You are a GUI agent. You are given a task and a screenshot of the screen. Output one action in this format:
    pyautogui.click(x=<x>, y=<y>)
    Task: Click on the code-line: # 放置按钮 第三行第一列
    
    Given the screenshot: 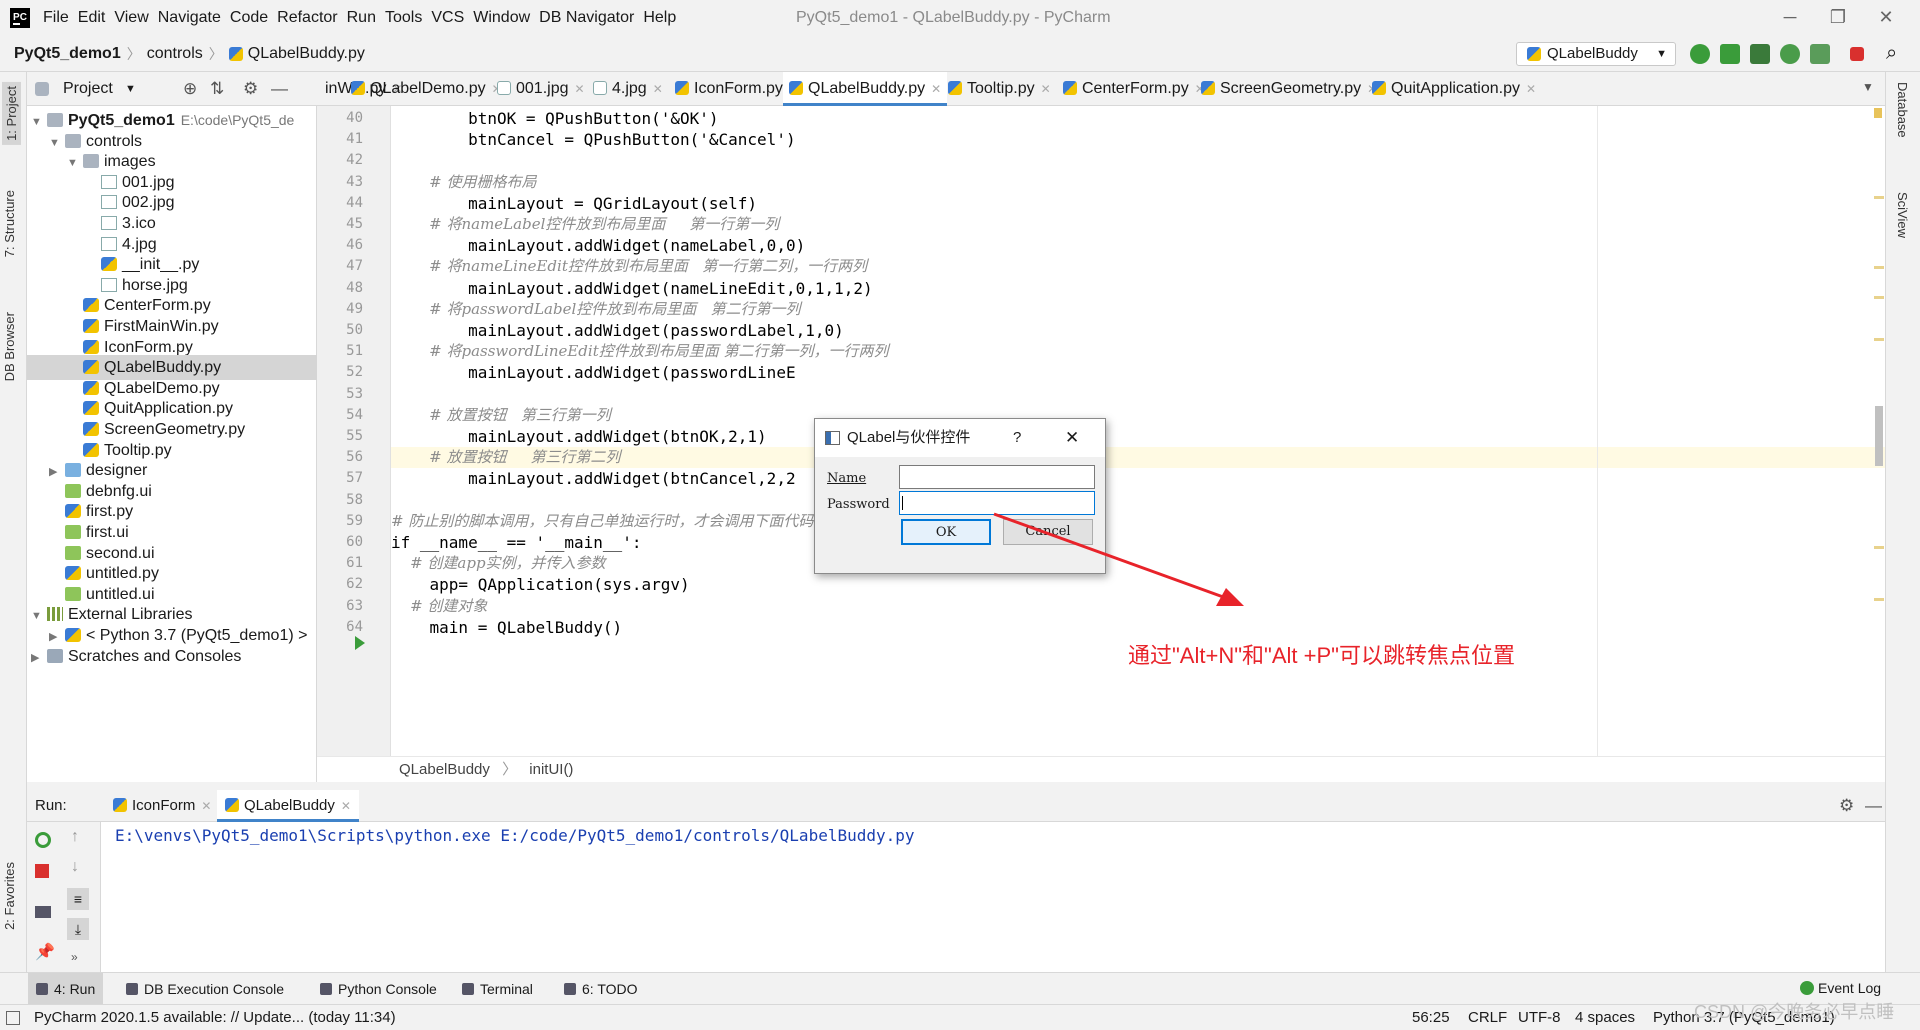 What is the action you would take?
    pyautogui.click(x=1138, y=415)
    